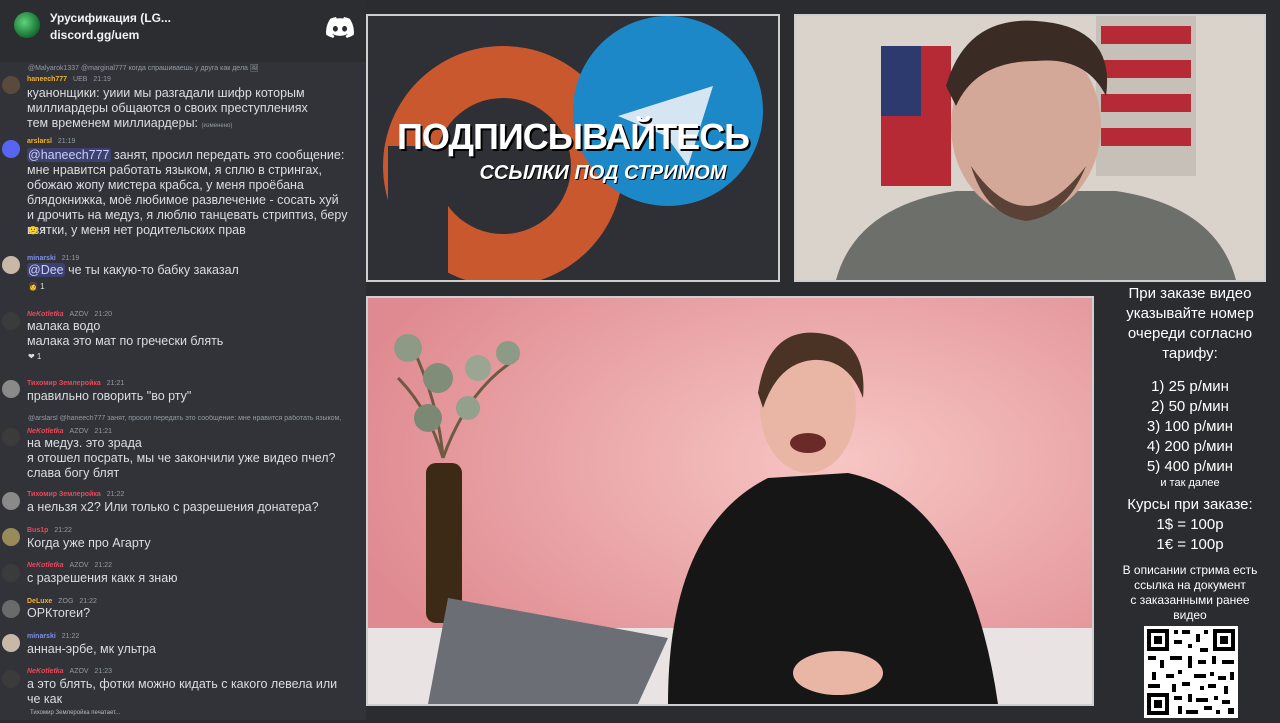 Image resolution: width=1280 pixels, height=723 pixels. I want to click on flag-canton, so click(901, 81).